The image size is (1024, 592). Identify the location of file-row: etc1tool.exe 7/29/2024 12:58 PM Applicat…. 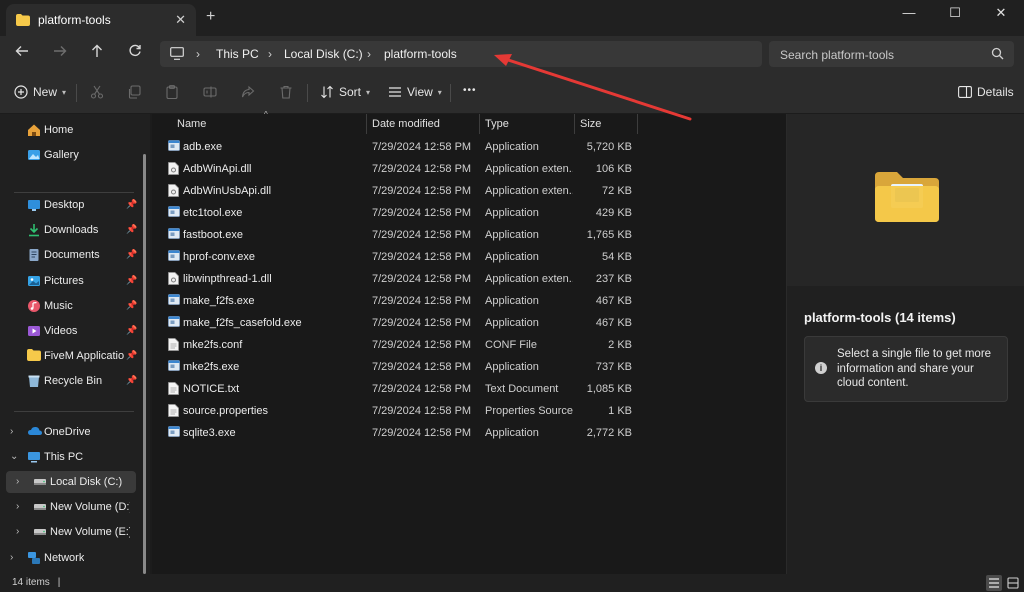
(469, 213).